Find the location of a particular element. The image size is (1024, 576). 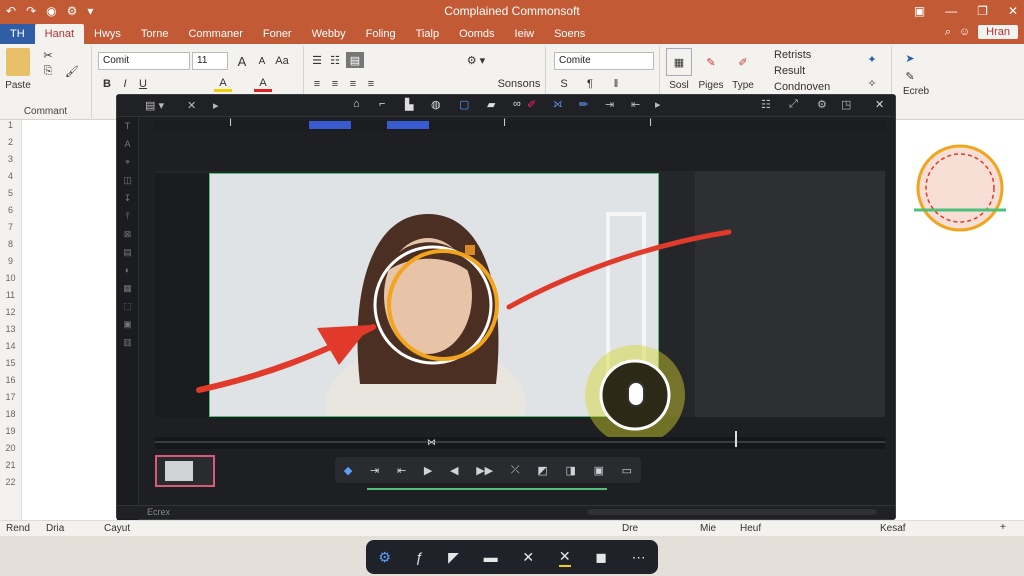

tab-insert: Hwys is located at coordinates (107, 34).